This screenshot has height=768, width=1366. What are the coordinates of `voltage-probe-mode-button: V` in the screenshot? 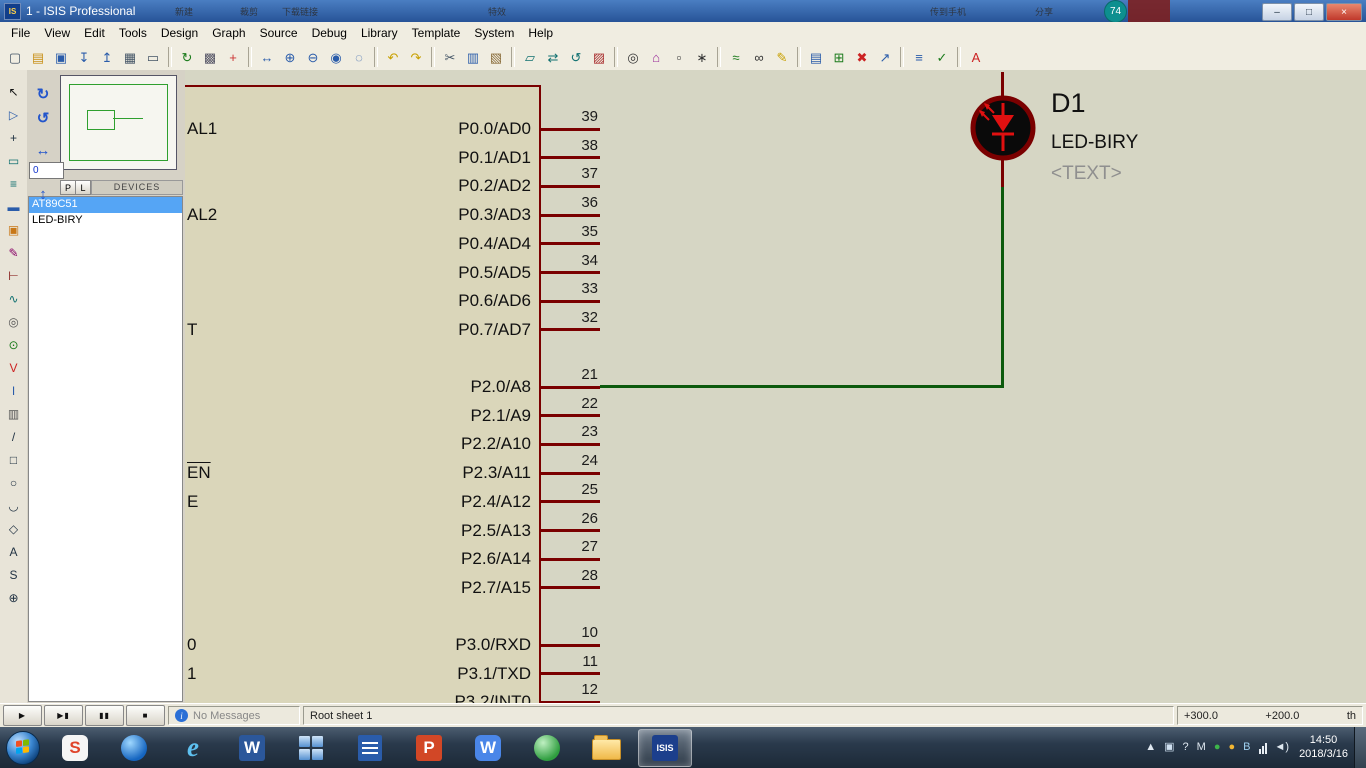 It's located at (13, 368).